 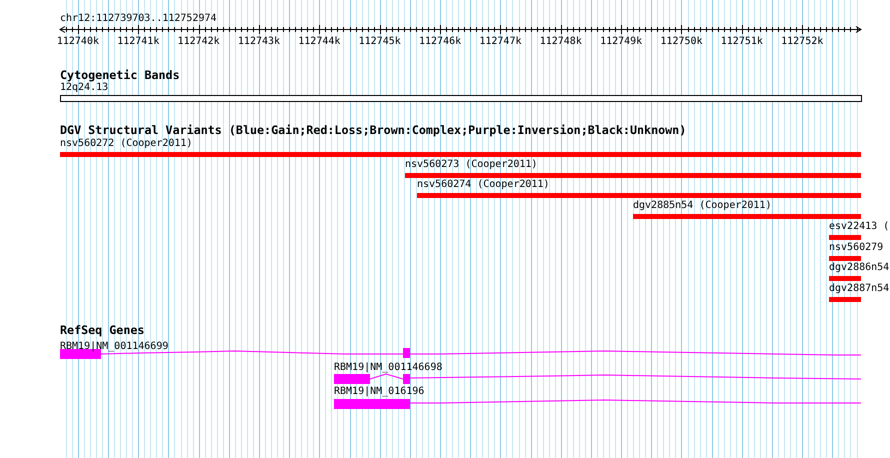 What do you see at coordinates (138, 19) in the screenshot?
I see `location-label: chr12:112739703..112752974` at bounding box center [138, 19].